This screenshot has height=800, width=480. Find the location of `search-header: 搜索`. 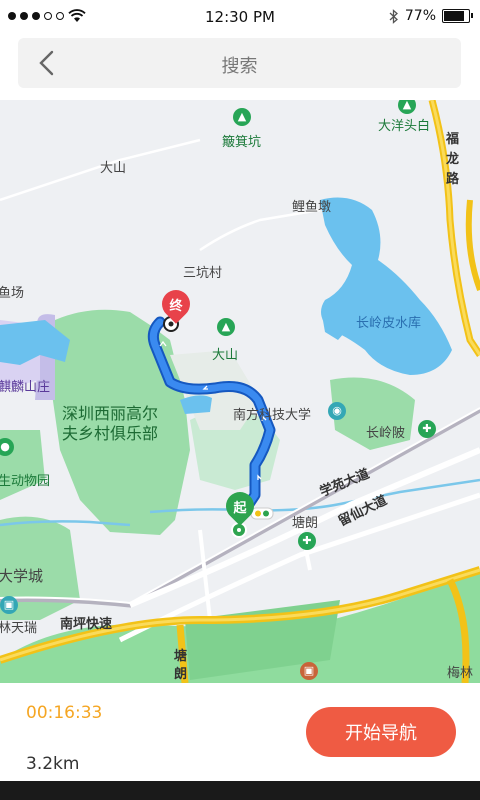

search-header: 搜索 is located at coordinates (240, 67).